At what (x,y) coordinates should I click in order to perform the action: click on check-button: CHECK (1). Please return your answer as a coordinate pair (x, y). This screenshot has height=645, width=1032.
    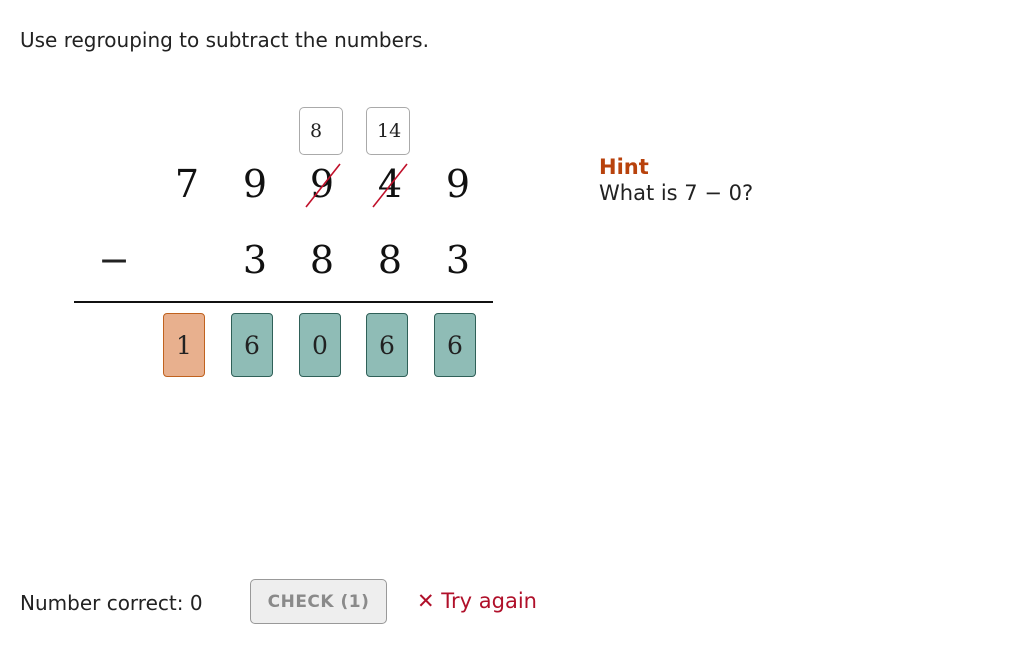
    Looking at the image, I should click on (318, 601).